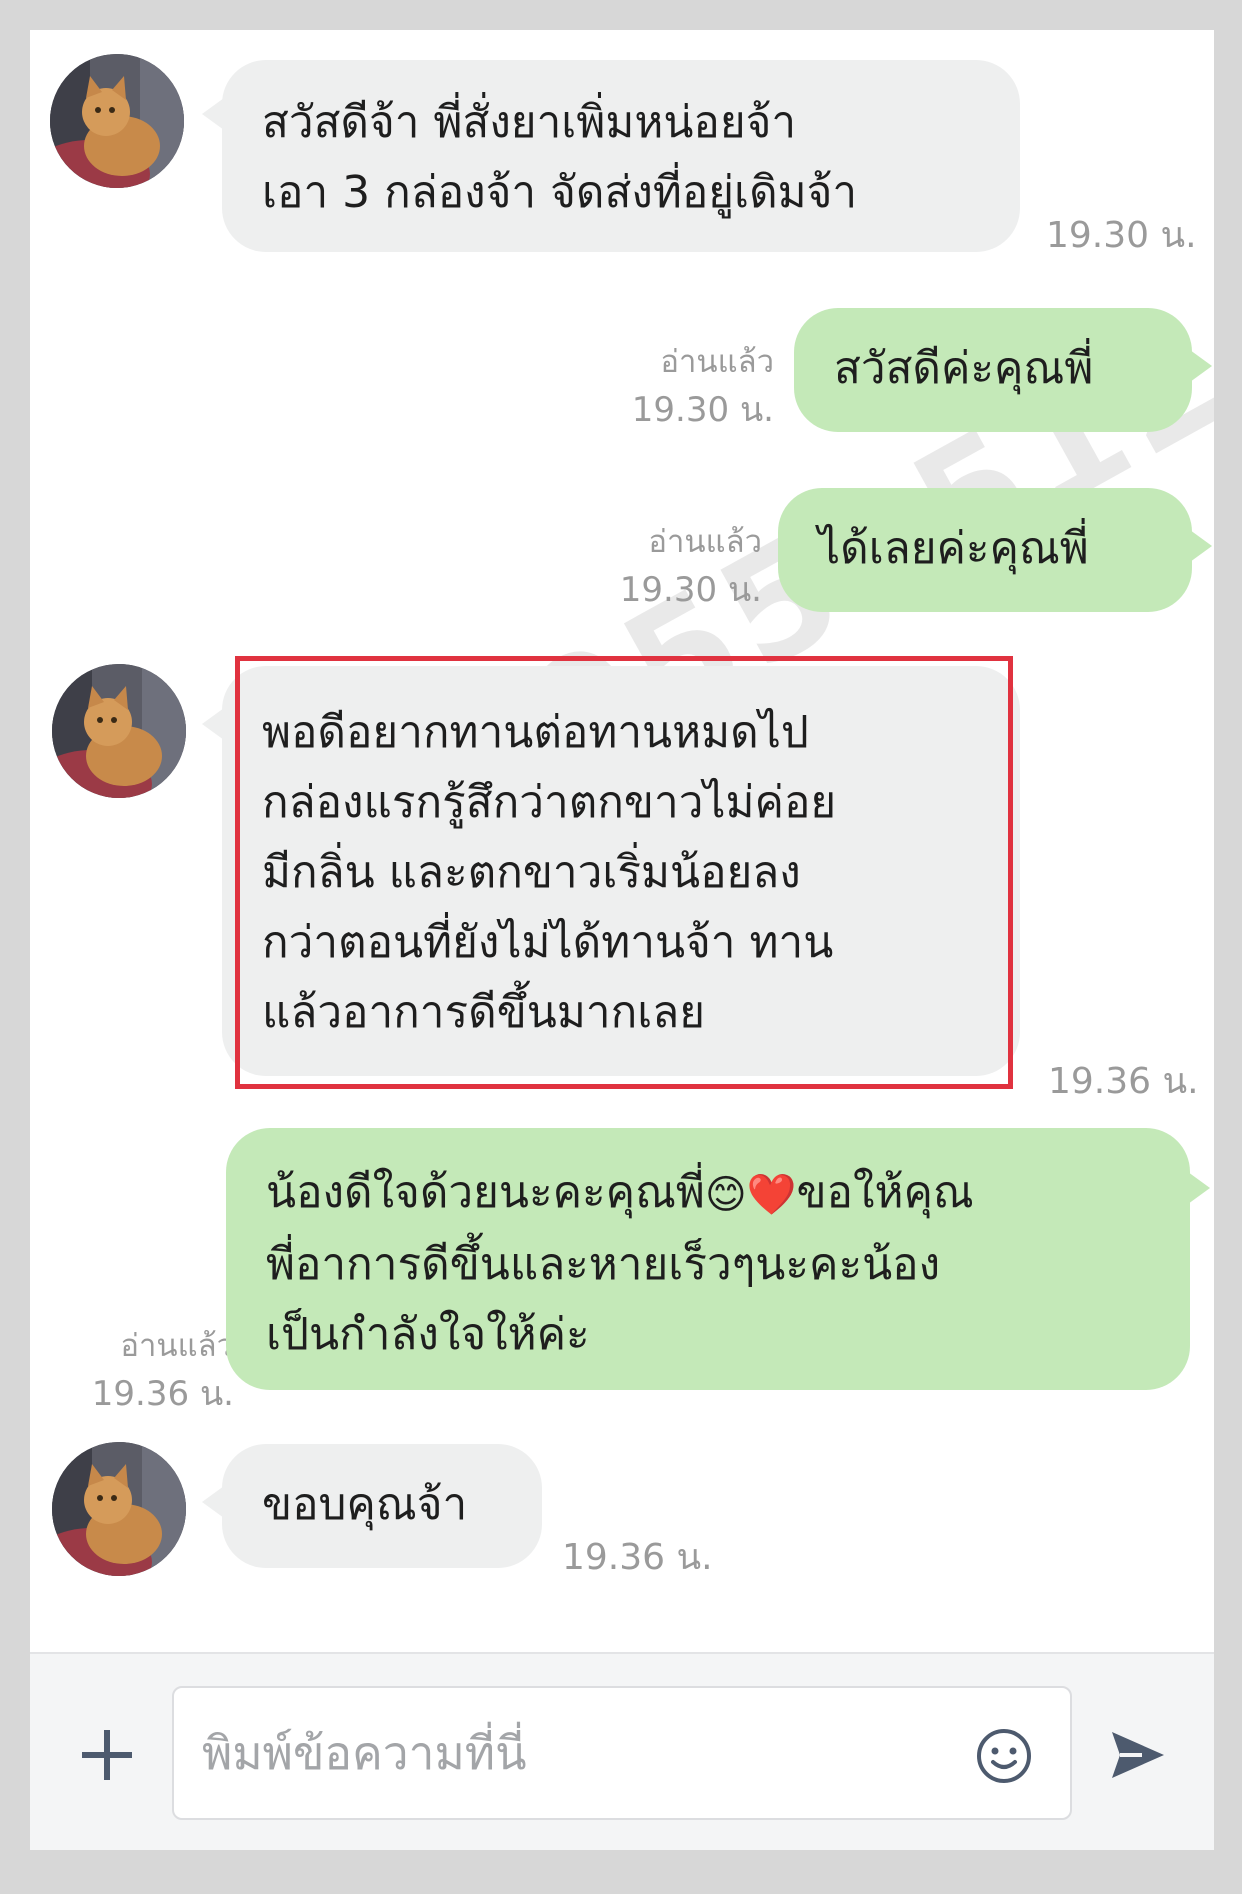 The height and width of the screenshot is (1894, 1242). What do you see at coordinates (560, 192) in the screenshot?
I see `message-text: เอา 3 กล่องจ้า จัดส่งที่อยู่เดิมจ้า` at bounding box center [560, 192].